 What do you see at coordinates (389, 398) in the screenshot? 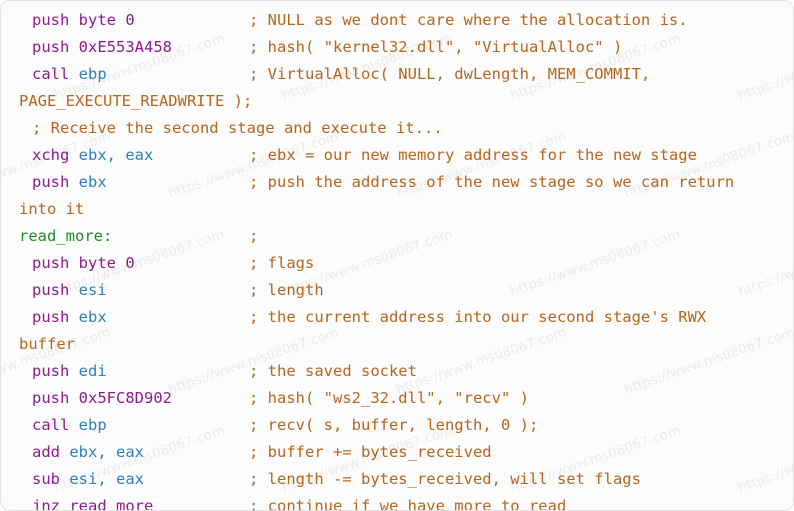
I see `trailing-comment: ; hash( "ws2_32.dll", "recv" )` at bounding box center [389, 398].